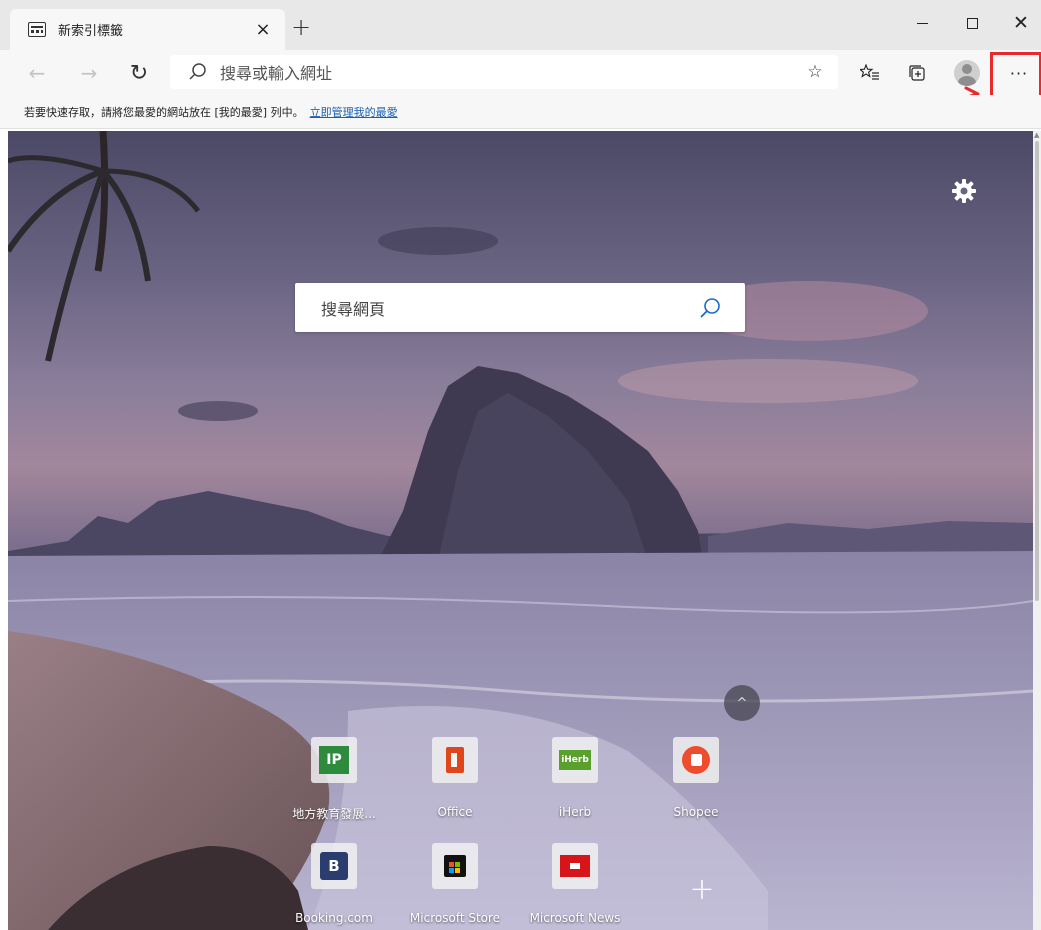 The image size is (1041, 930). What do you see at coordinates (455, 760) in the screenshot?
I see `office-icon` at bounding box center [455, 760].